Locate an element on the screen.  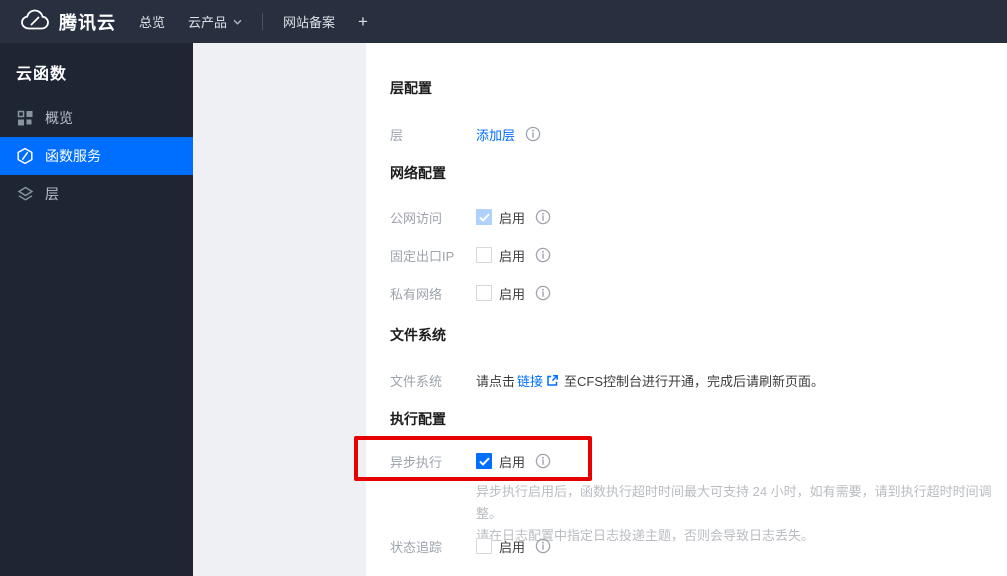
fs-text-after: 至CFS控制台进行开通，完成后请刷新页面。 is located at coordinates (694, 381).